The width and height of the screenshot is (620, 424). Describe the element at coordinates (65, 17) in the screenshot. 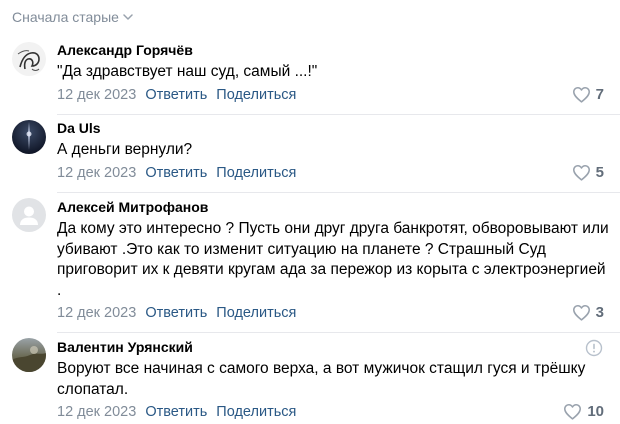

I see `sort-label: Сначала старые` at that location.